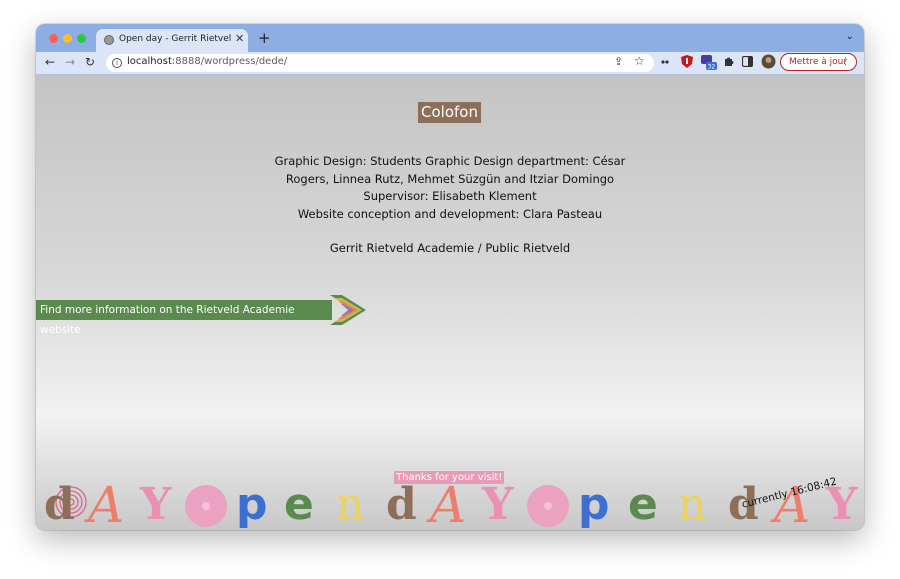  I want to click on puzzle-extensions-icon, so click(728, 61).